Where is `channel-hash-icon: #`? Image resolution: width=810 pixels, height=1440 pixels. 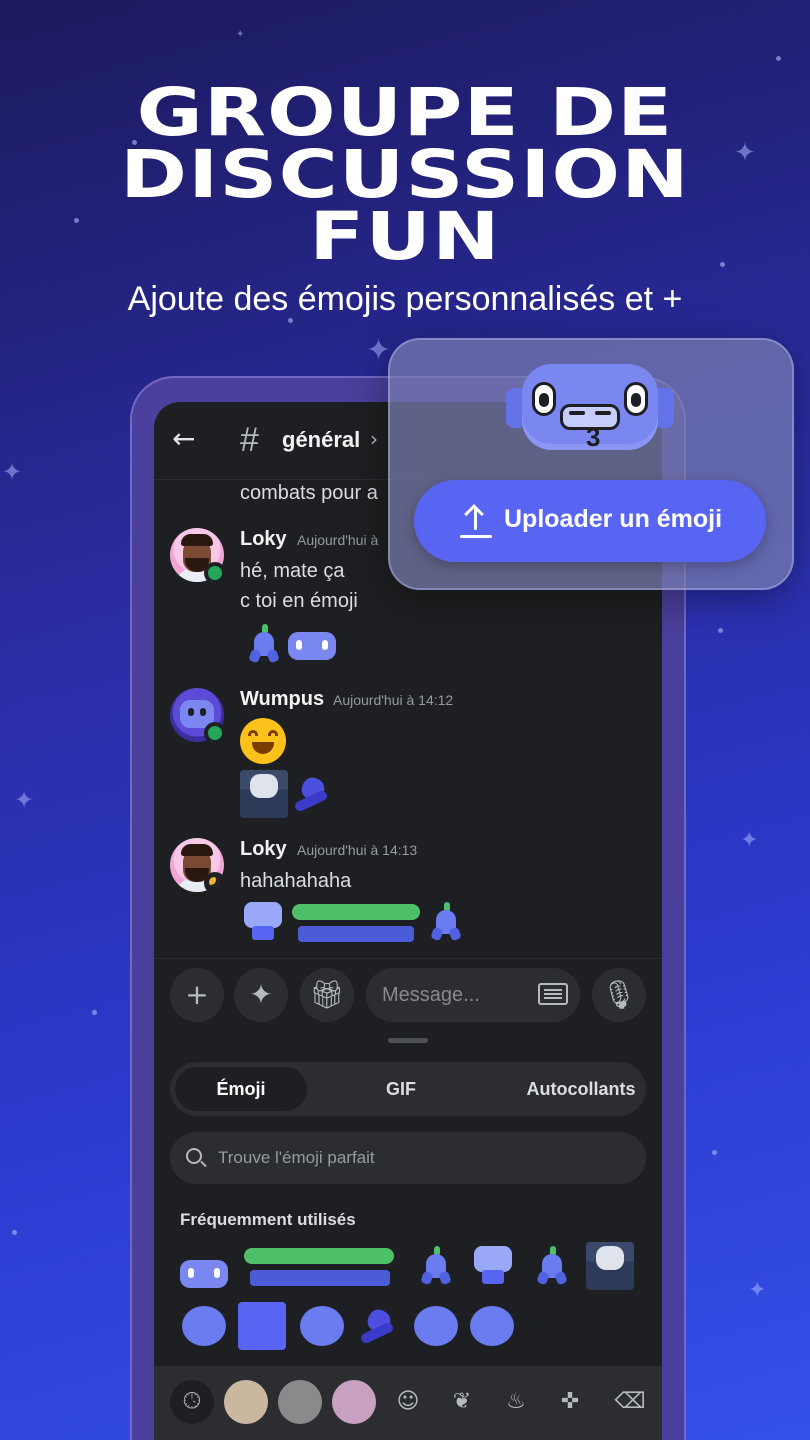
channel-hash-icon: # is located at coordinates (249, 440).